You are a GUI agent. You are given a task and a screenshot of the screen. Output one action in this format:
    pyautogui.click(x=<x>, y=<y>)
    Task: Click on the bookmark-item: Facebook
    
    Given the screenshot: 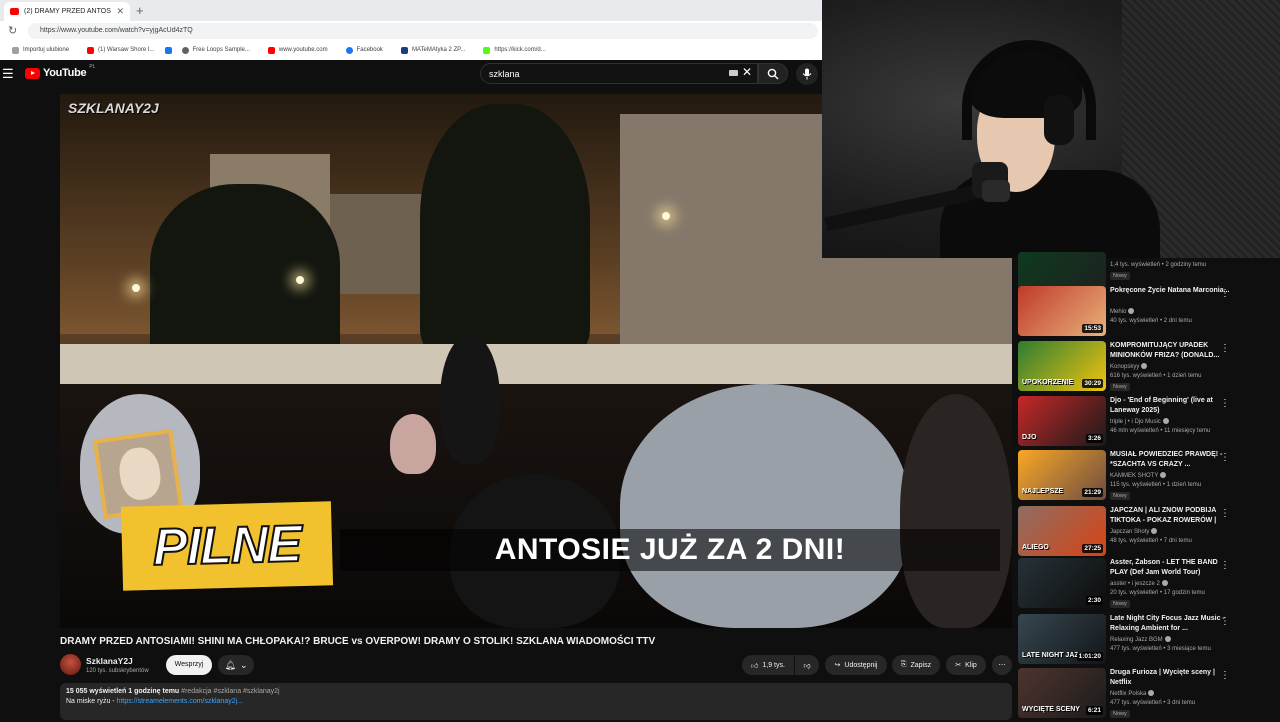 What is the action you would take?
    pyautogui.click(x=364, y=50)
    